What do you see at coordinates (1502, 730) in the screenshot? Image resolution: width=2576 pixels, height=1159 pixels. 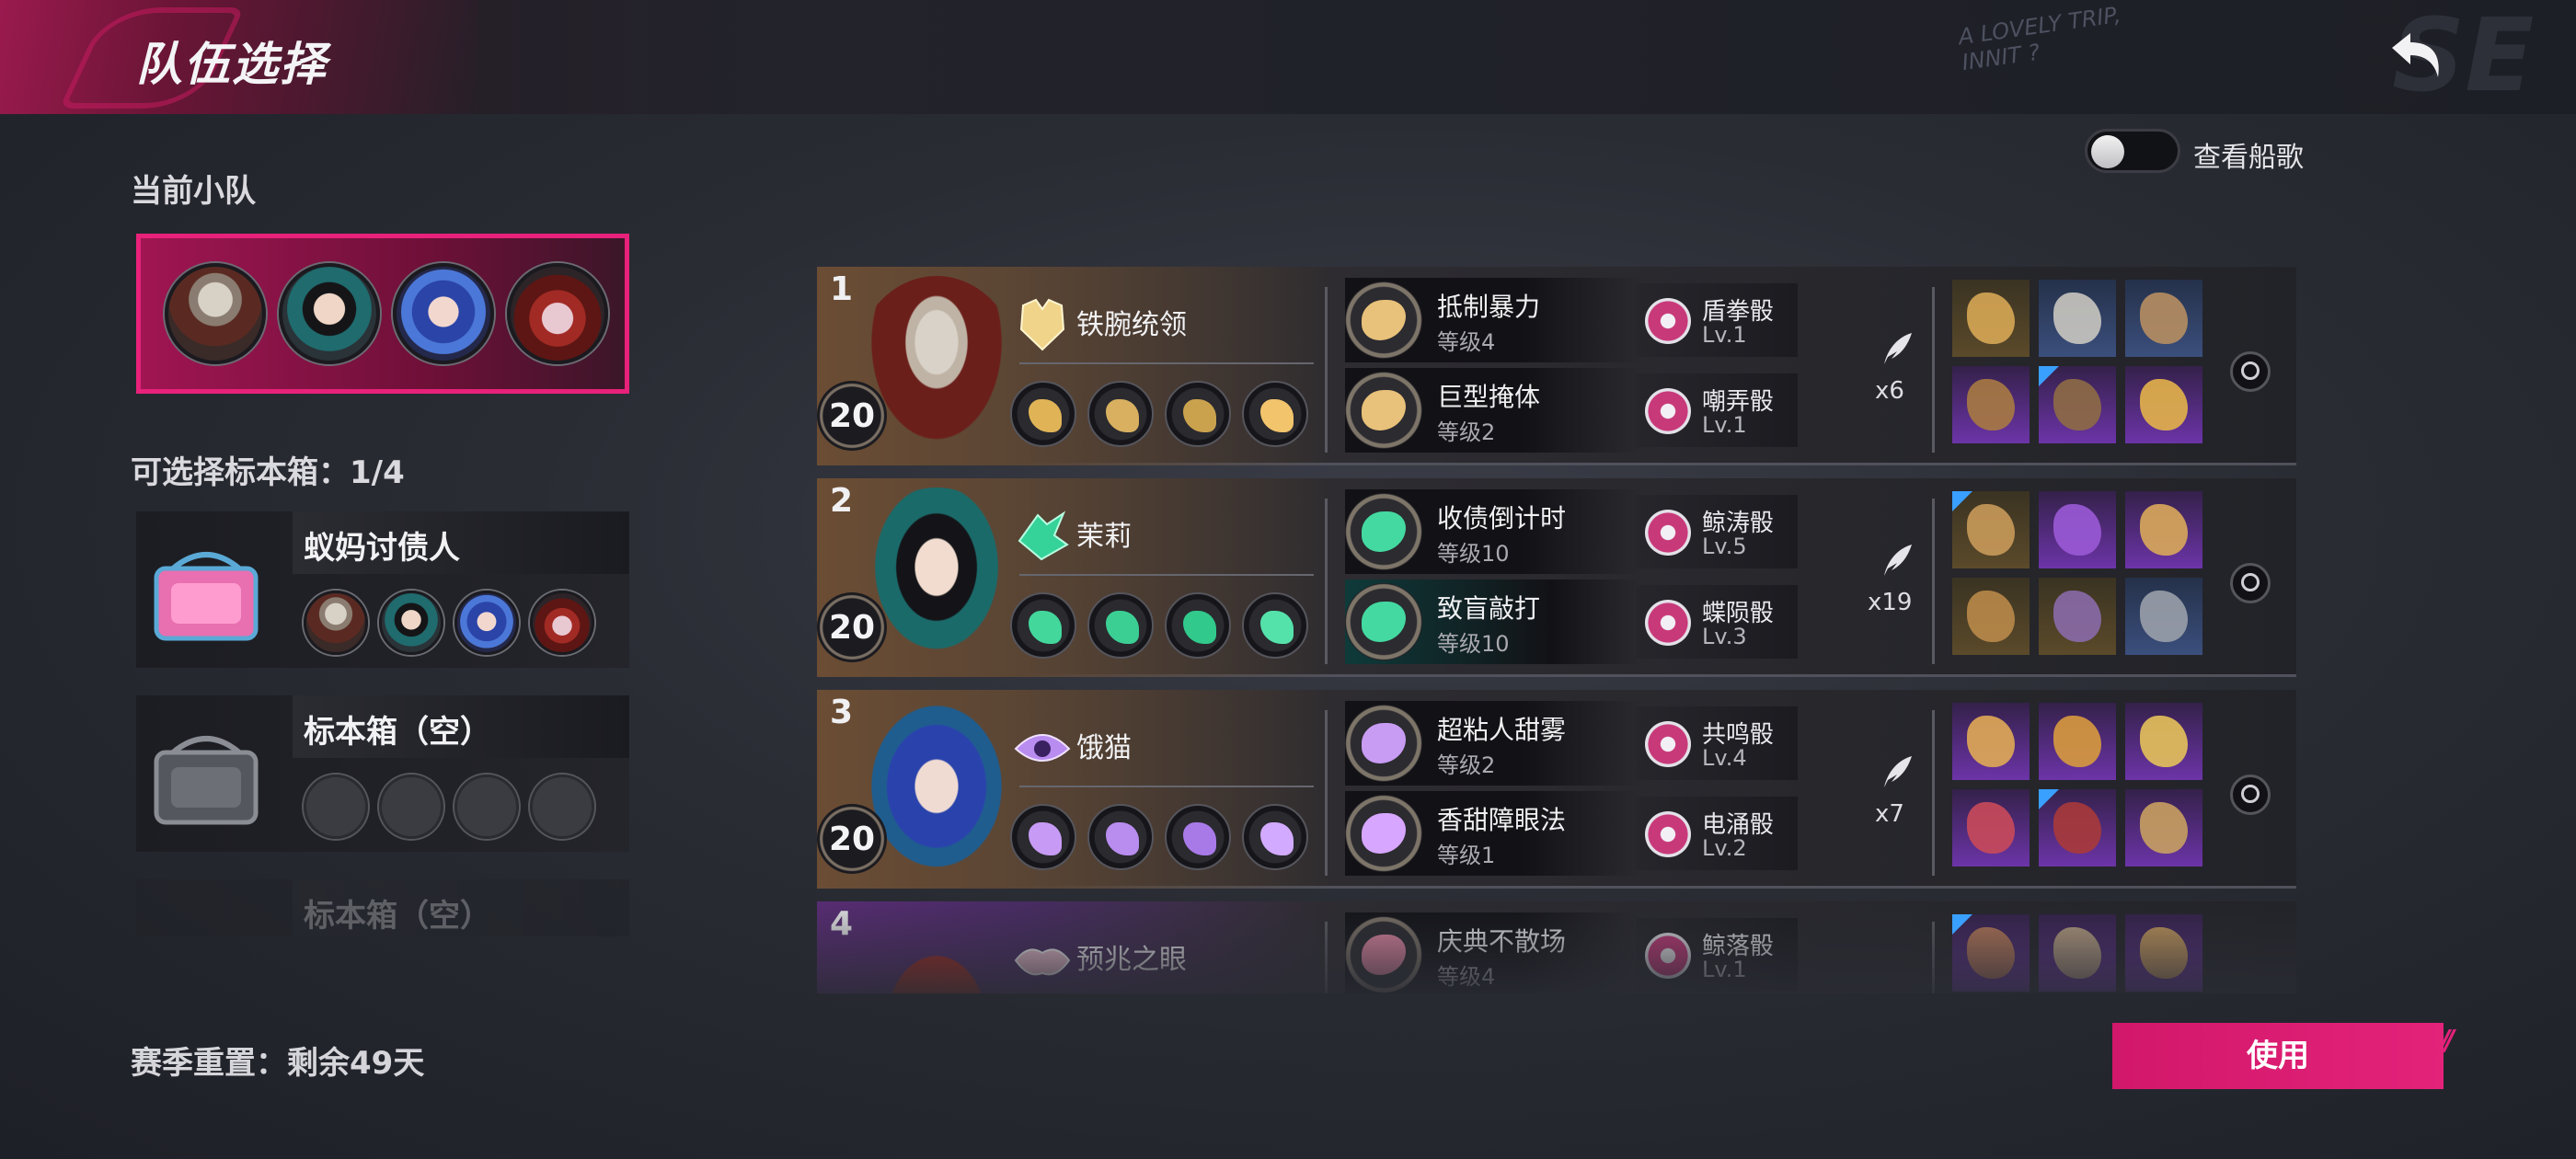 I see `skill-name: 超粘人甜雾` at bounding box center [1502, 730].